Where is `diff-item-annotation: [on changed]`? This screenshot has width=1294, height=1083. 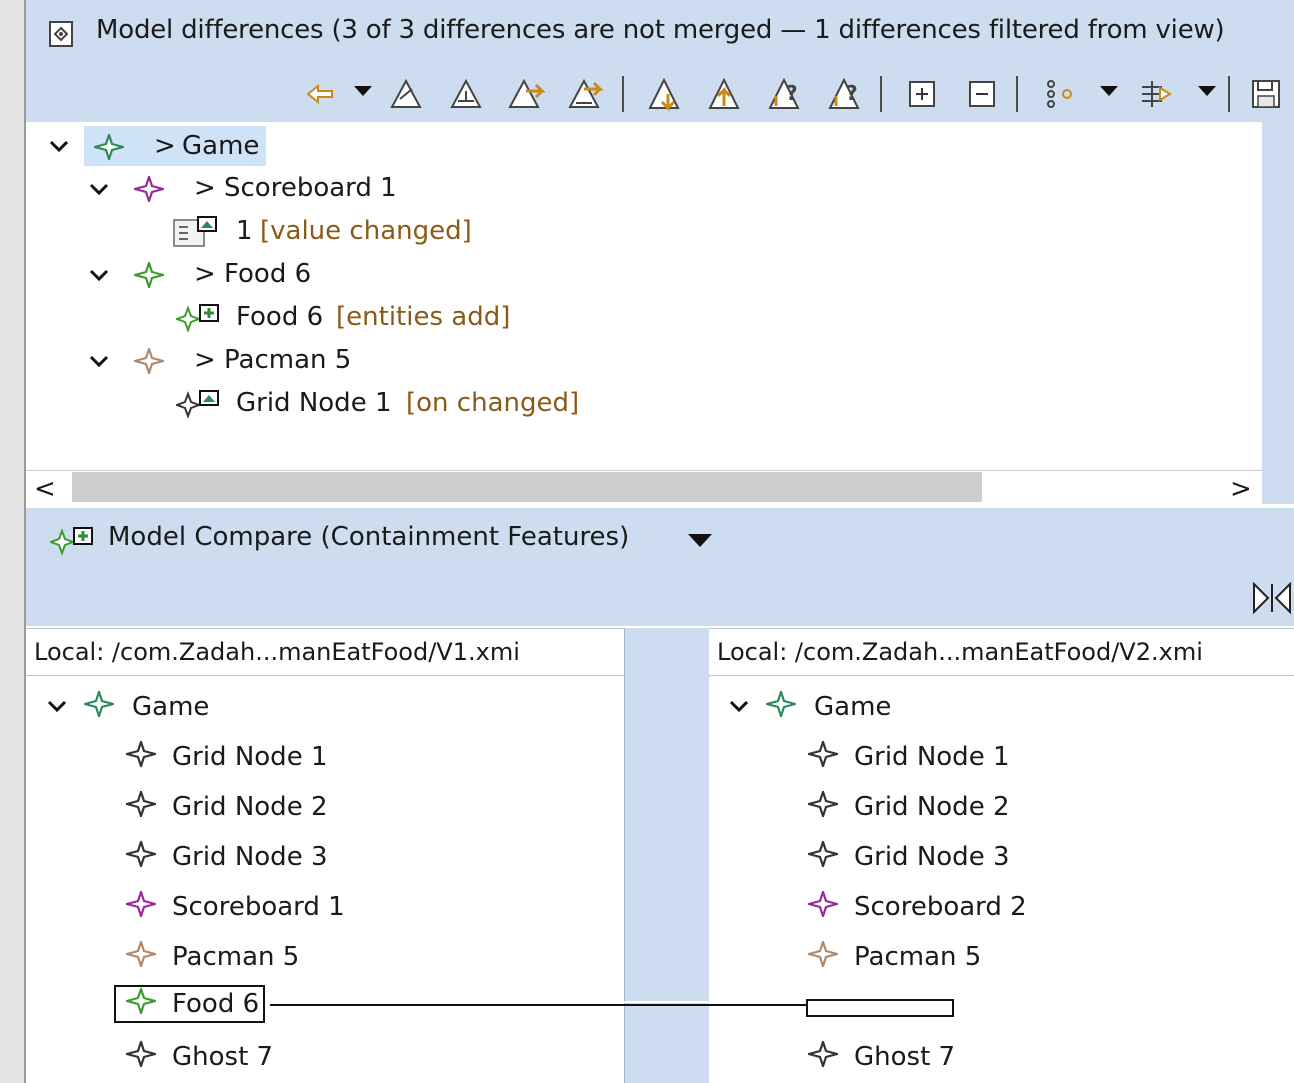 diff-item-annotation: [on changed] is located at coordinates (493, 403).